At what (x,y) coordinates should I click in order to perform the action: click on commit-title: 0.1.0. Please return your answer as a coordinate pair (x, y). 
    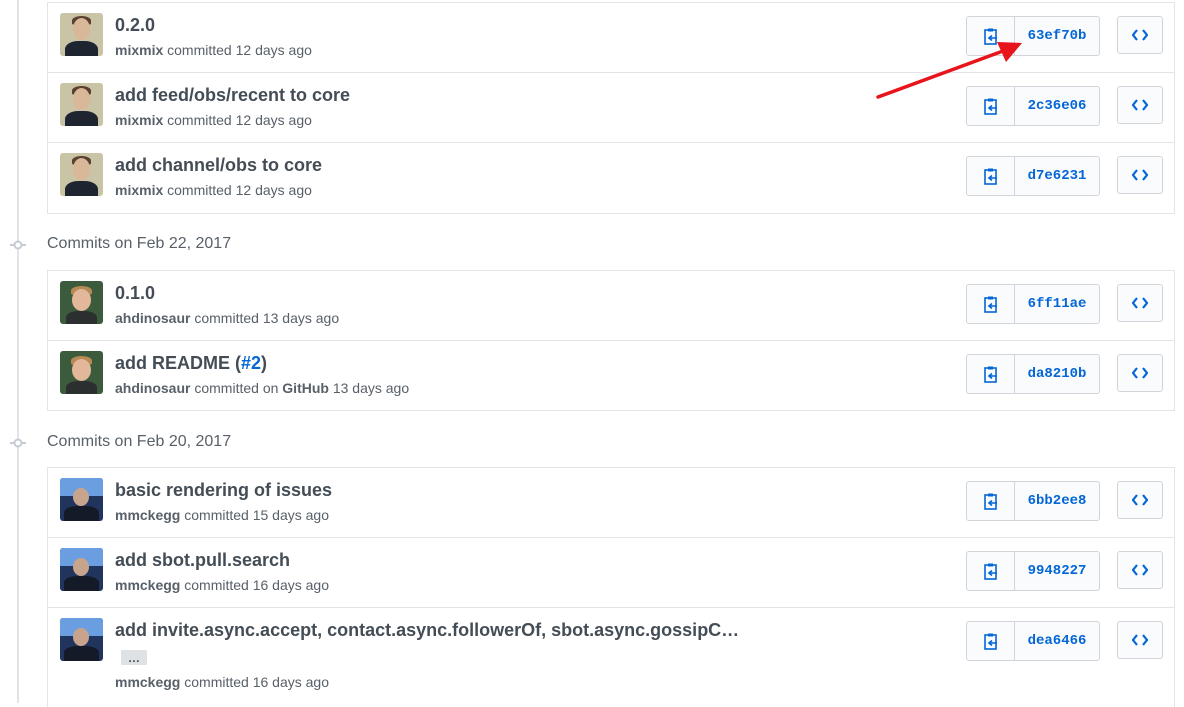
    Looking at the image, I should click on (135, 293).